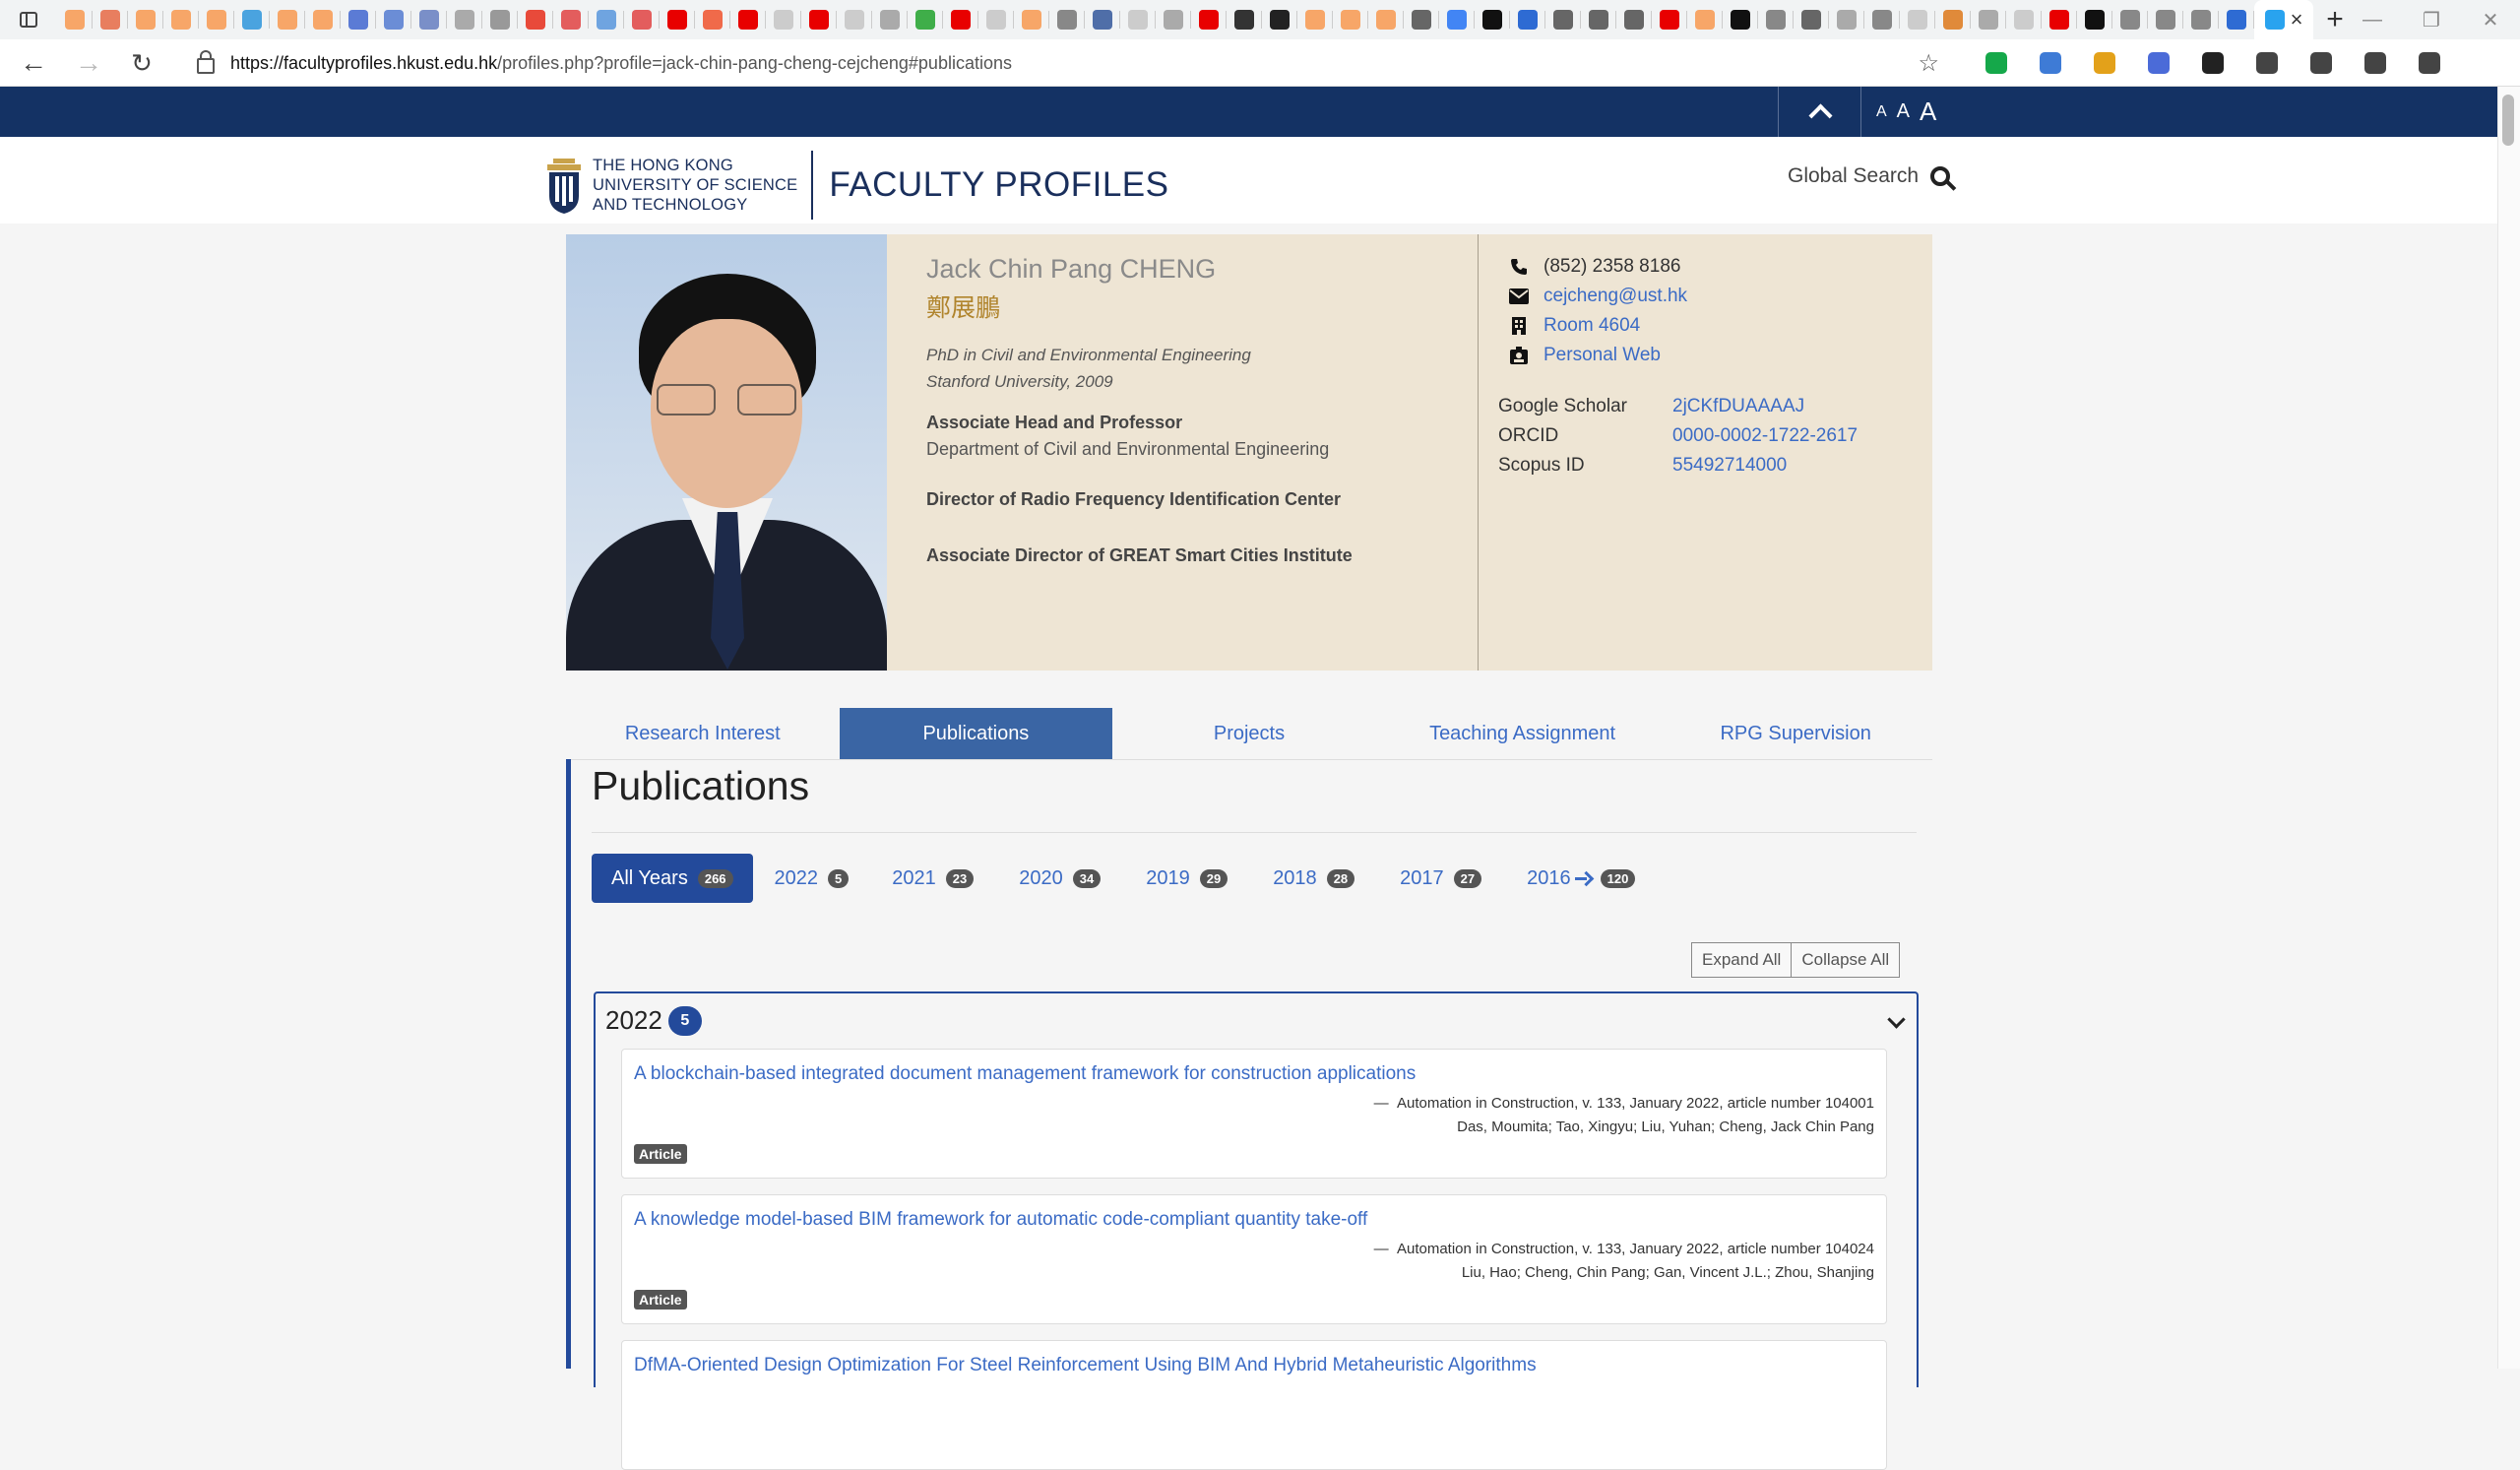  Describe the element at coordinates (976, 733) in the screenshot. I see `tab-publications: Publications` at that location.